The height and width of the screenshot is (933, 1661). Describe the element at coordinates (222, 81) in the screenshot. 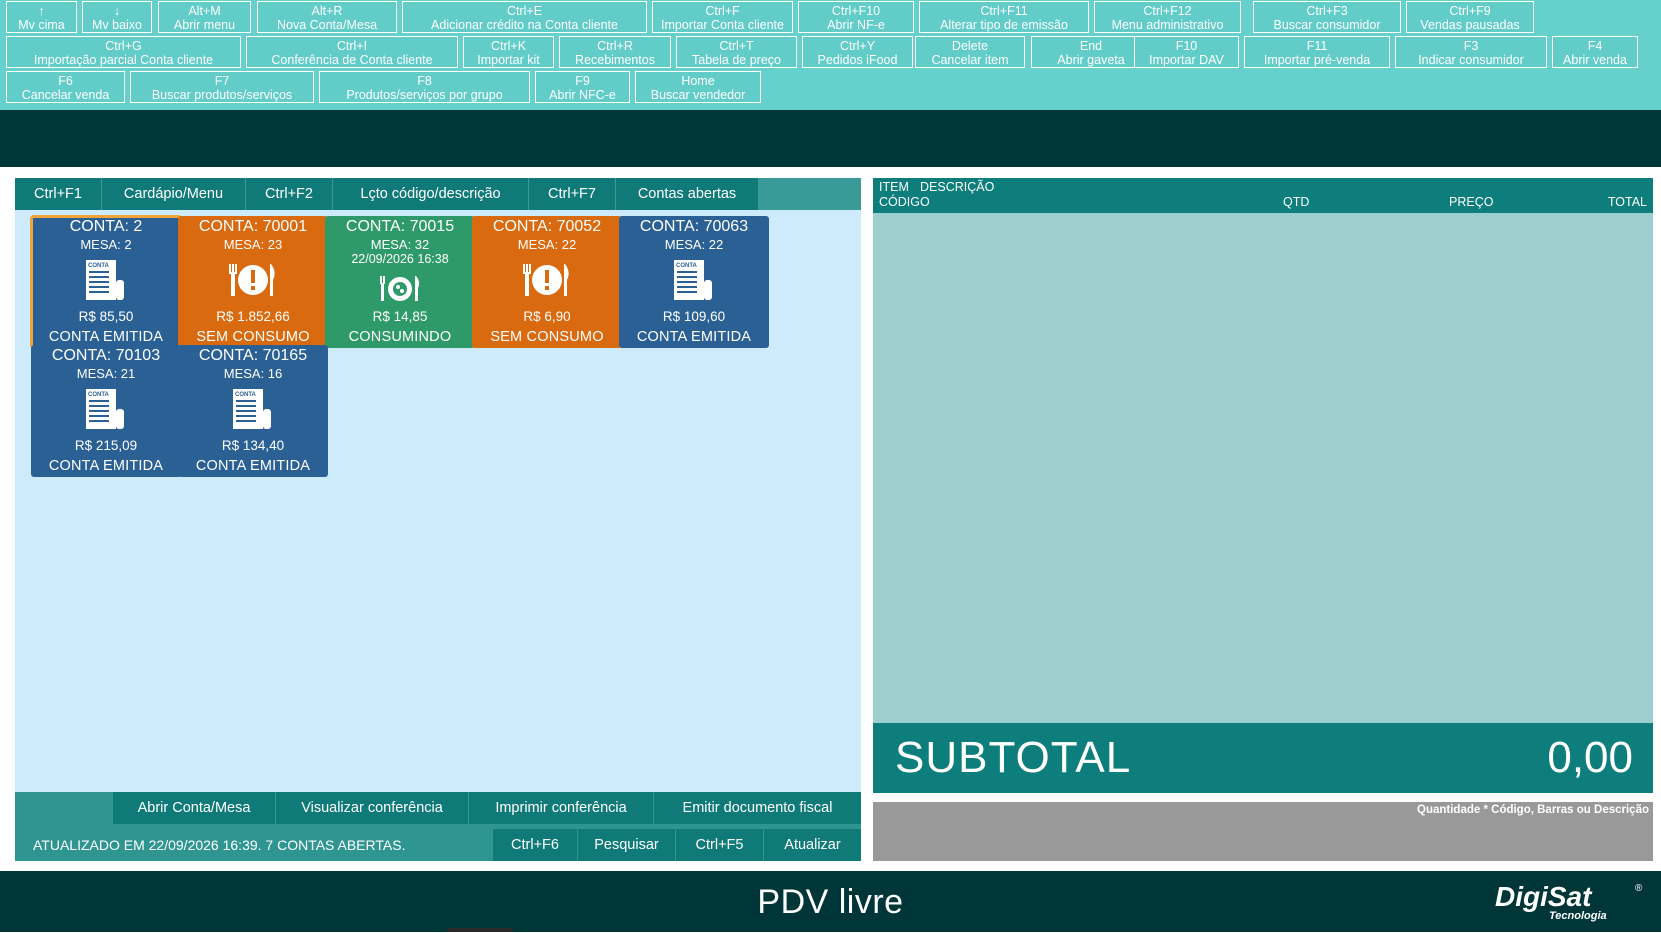

I see `shortcut-key: F7` at that location.